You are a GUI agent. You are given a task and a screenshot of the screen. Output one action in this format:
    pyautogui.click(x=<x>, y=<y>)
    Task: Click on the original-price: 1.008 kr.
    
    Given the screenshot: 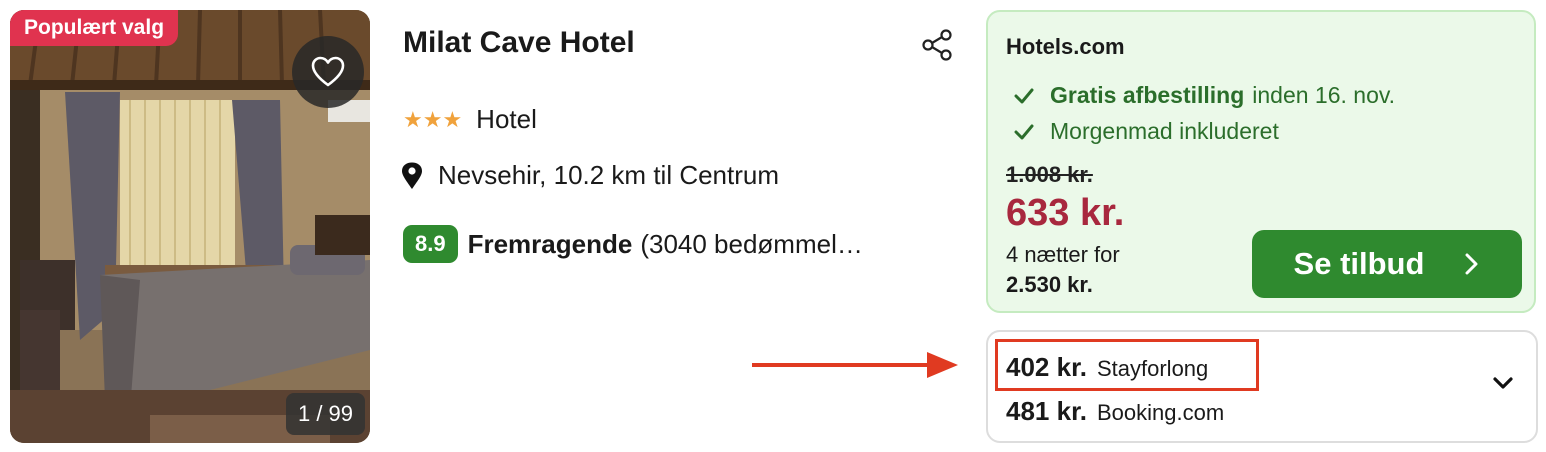 What is the action you would take?
    pyautogui.click(x=1049, y=174)
    